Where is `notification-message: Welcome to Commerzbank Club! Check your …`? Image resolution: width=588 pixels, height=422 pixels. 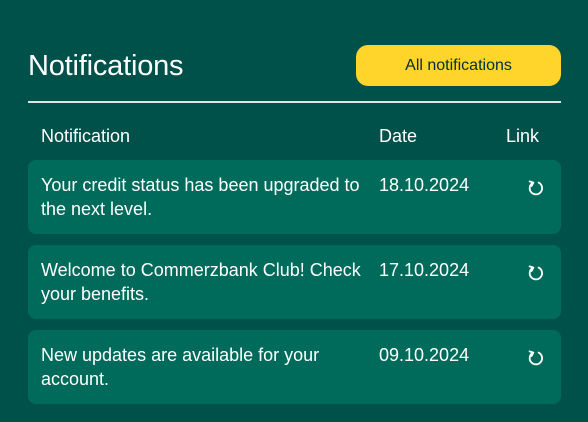
notification-message: Welcome to Commerzbank Club! Check your … is located at coordinates (201, 282).